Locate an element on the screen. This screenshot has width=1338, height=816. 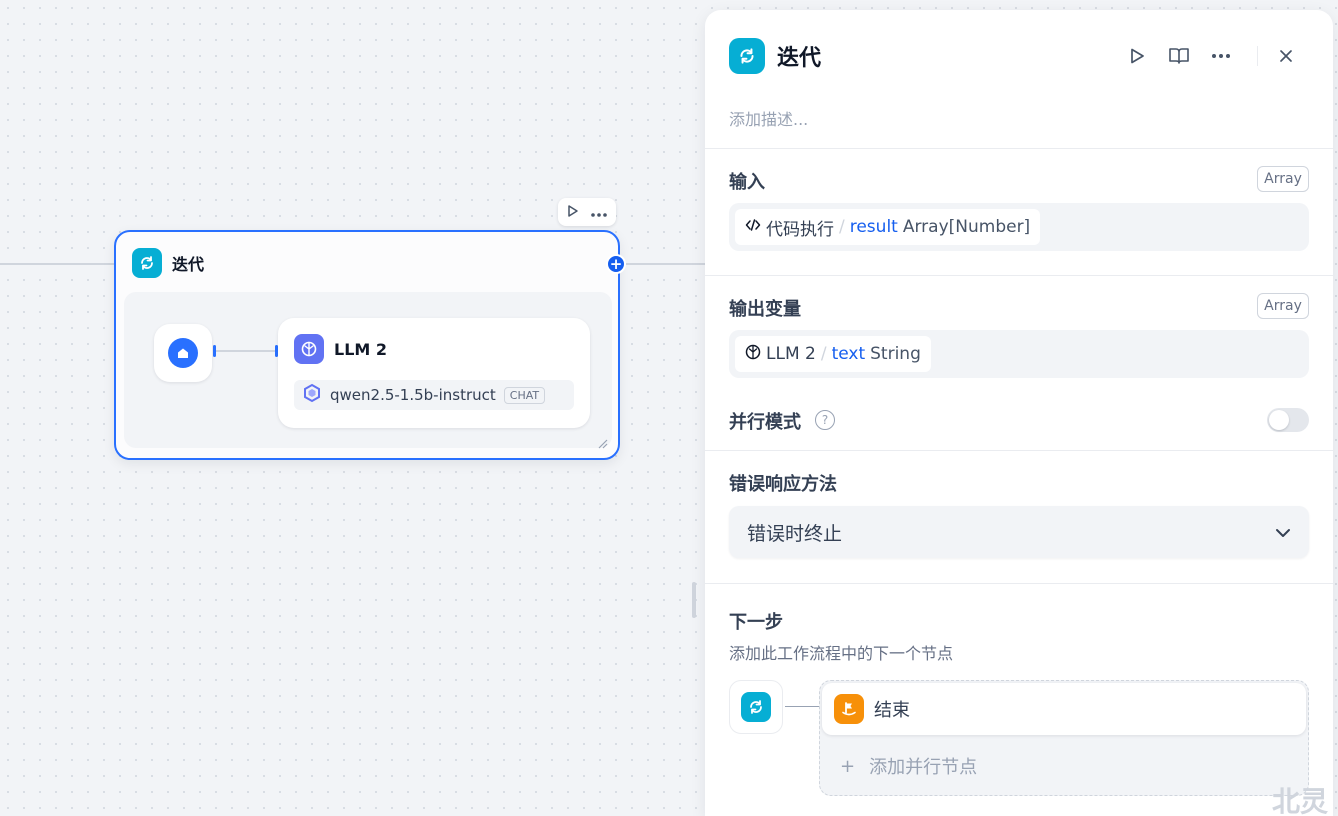
output-type-tag: Array is located at coordinates (1283, 306).